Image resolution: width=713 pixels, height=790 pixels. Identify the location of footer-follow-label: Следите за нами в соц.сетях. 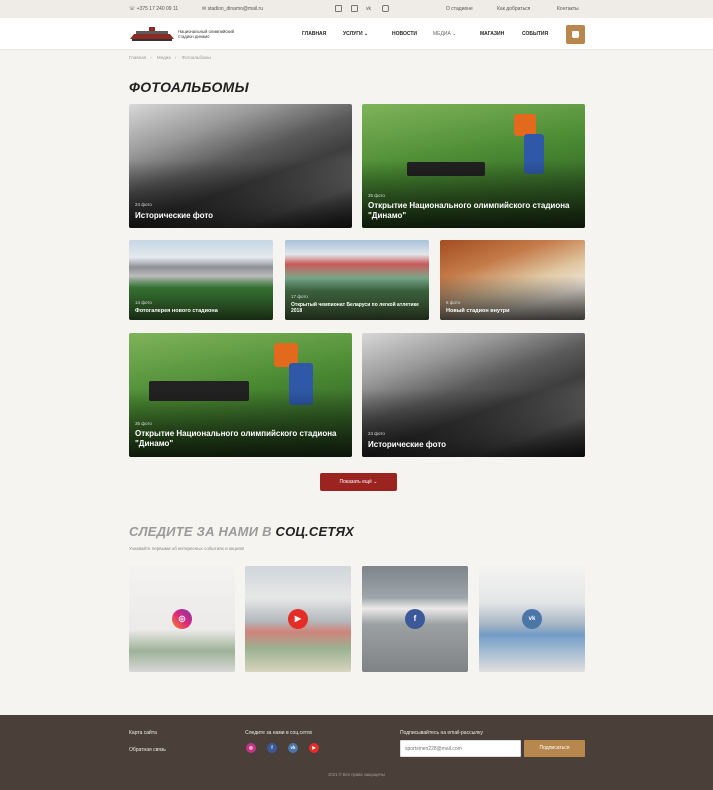
(279, 733).